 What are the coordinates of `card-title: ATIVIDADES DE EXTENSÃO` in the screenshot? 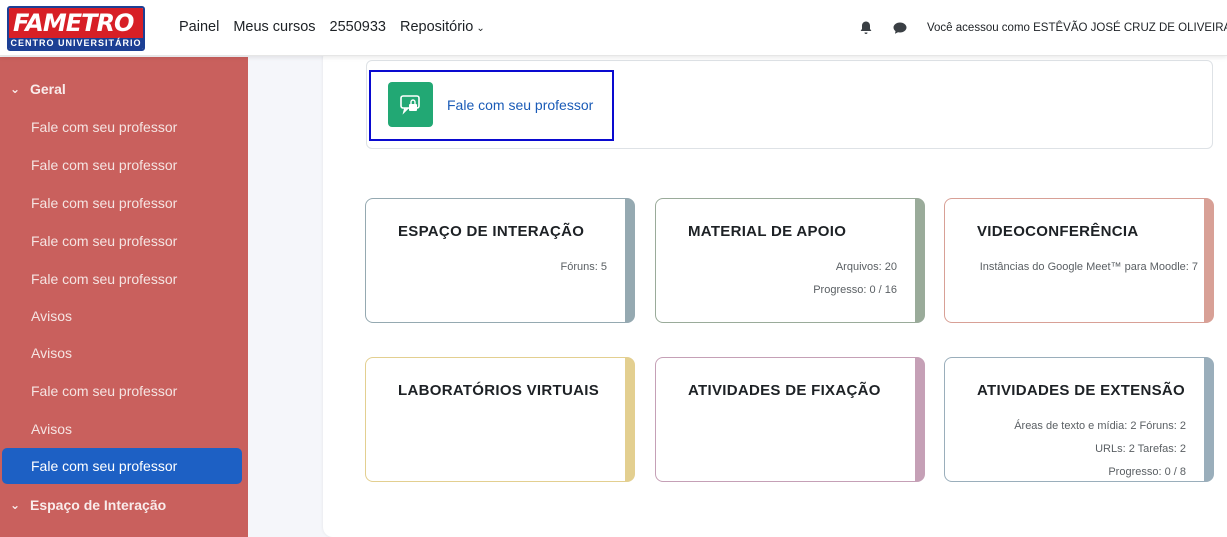 It's located at (1081, 390).